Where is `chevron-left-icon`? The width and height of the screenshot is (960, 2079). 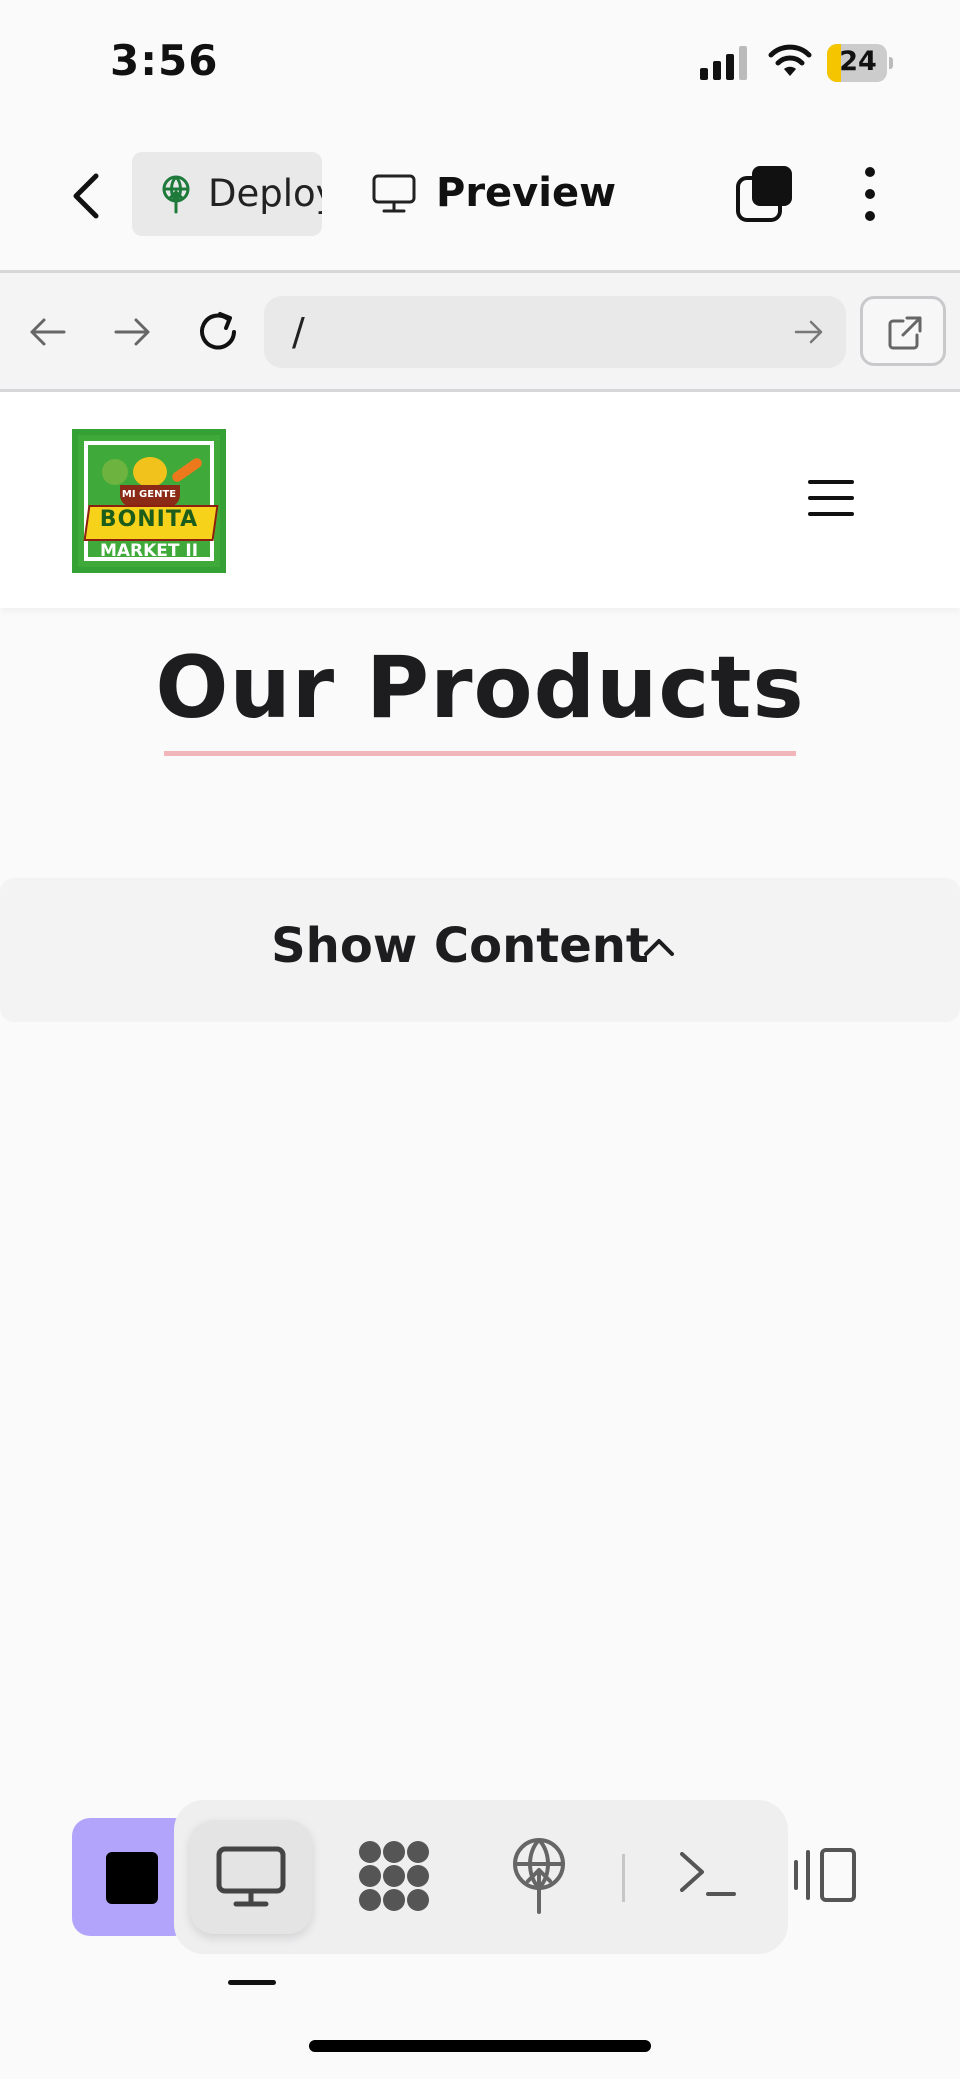 chevron-left-icon is located at coordinates (86, 196).